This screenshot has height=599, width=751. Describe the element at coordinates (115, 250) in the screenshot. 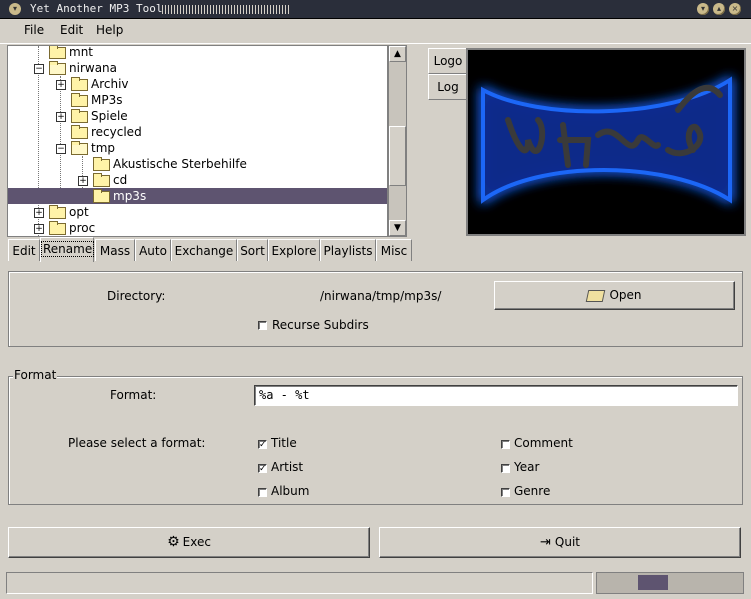

I see `tab-mass: Mass` at that location.